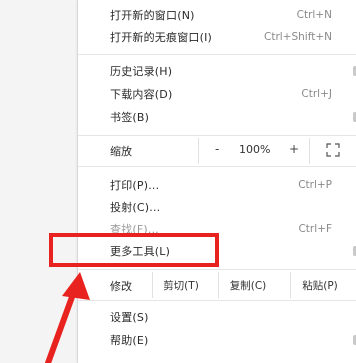 The width and height of the screenshot is (356, 363). Describe the element at coordinates (217, 71) in the screenshot. I see `menu-item-history: 历史记录(H)` at that location.